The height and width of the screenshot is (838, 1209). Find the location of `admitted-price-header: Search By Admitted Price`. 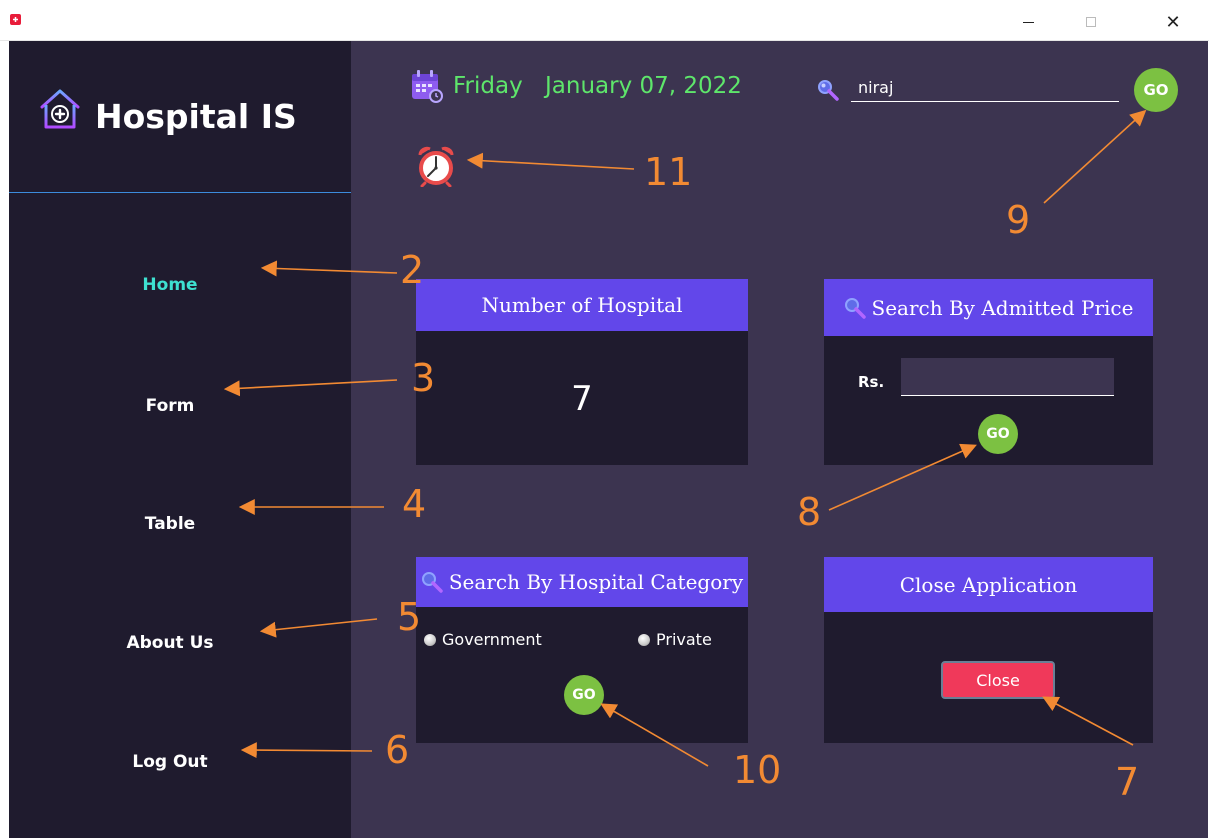

admitted-price-header: Search By Admitted Price is located at coordinates (988, 307).